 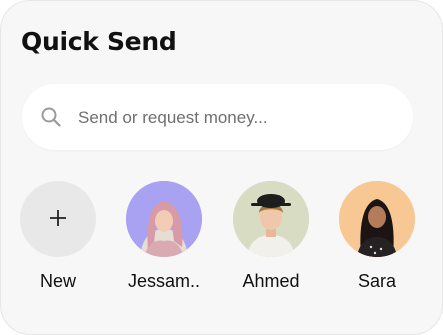 I want to click on avatar-image-ahmed, so click(x=271, y=219).